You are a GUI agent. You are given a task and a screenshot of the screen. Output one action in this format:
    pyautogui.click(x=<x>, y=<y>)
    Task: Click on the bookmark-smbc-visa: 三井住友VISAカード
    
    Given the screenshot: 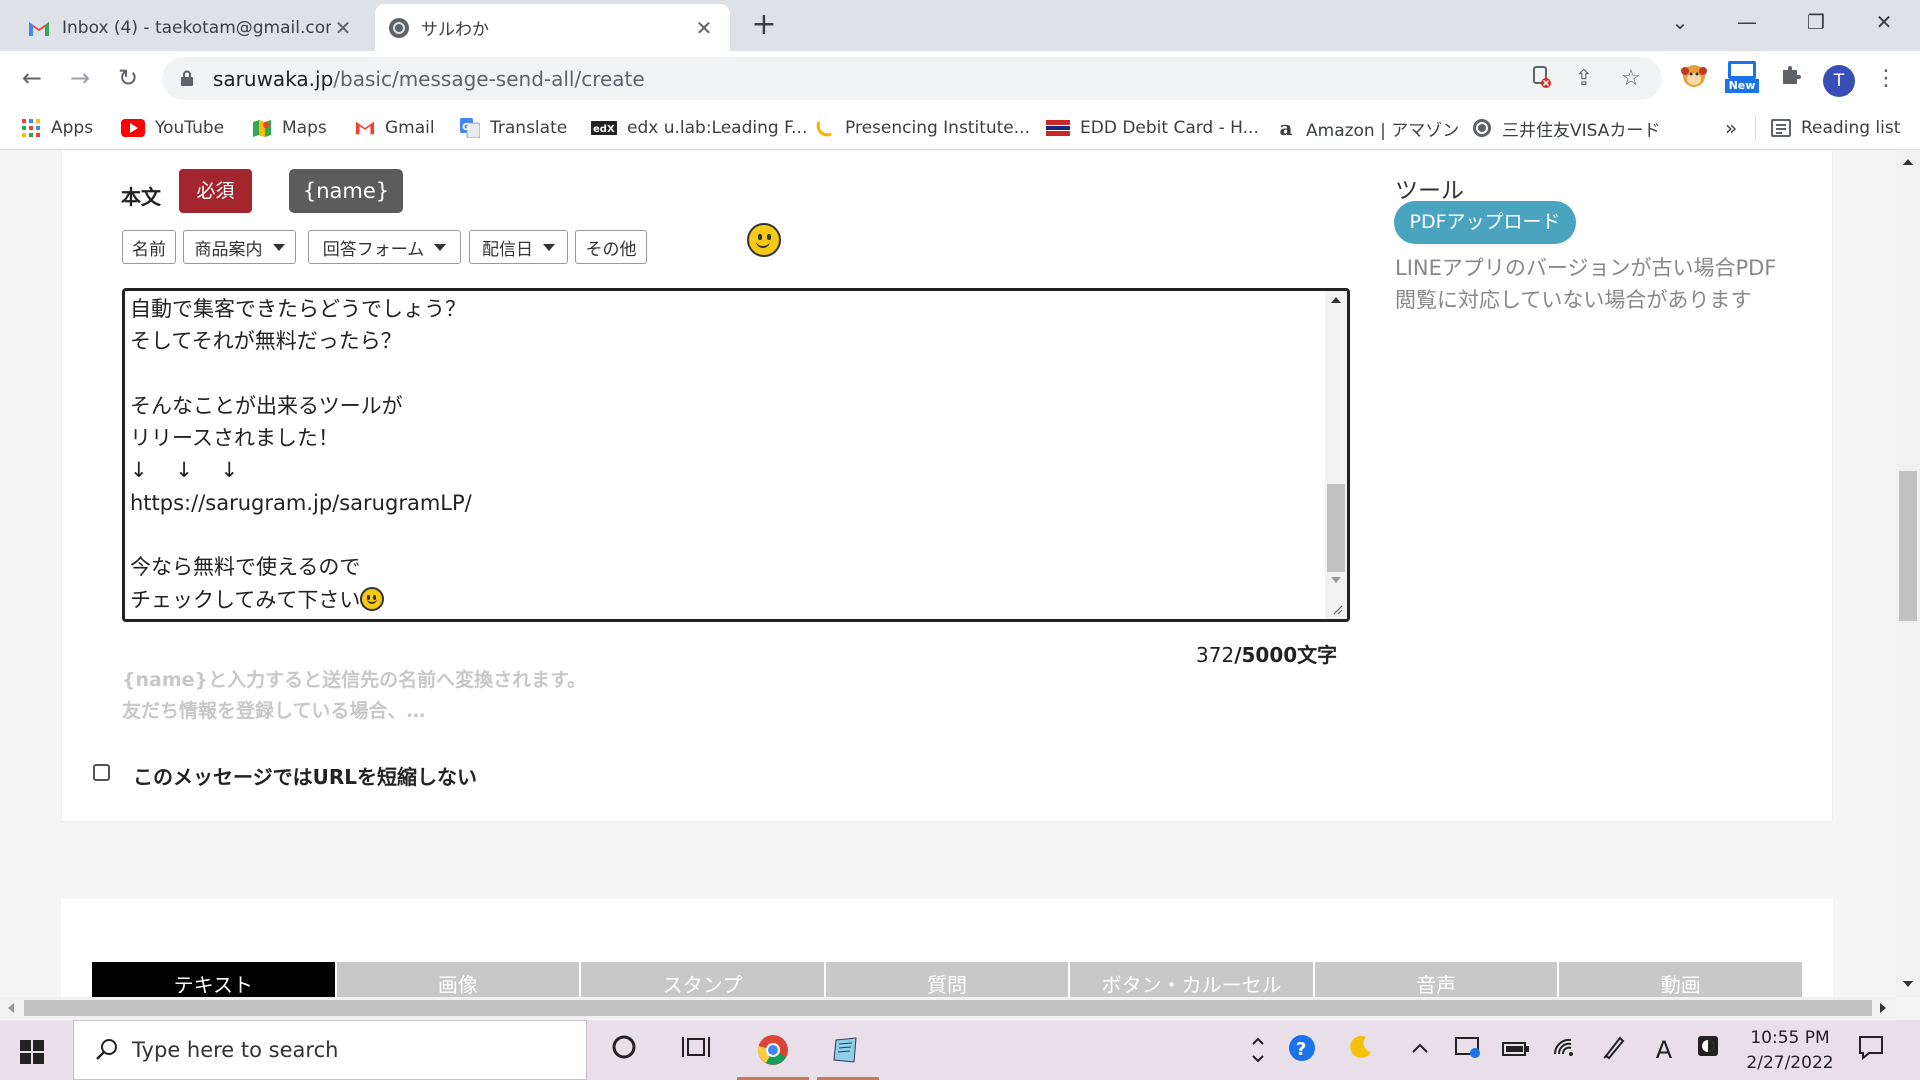 What is the action you would take?
    pyautogui.click(x=1566, y=128)
    